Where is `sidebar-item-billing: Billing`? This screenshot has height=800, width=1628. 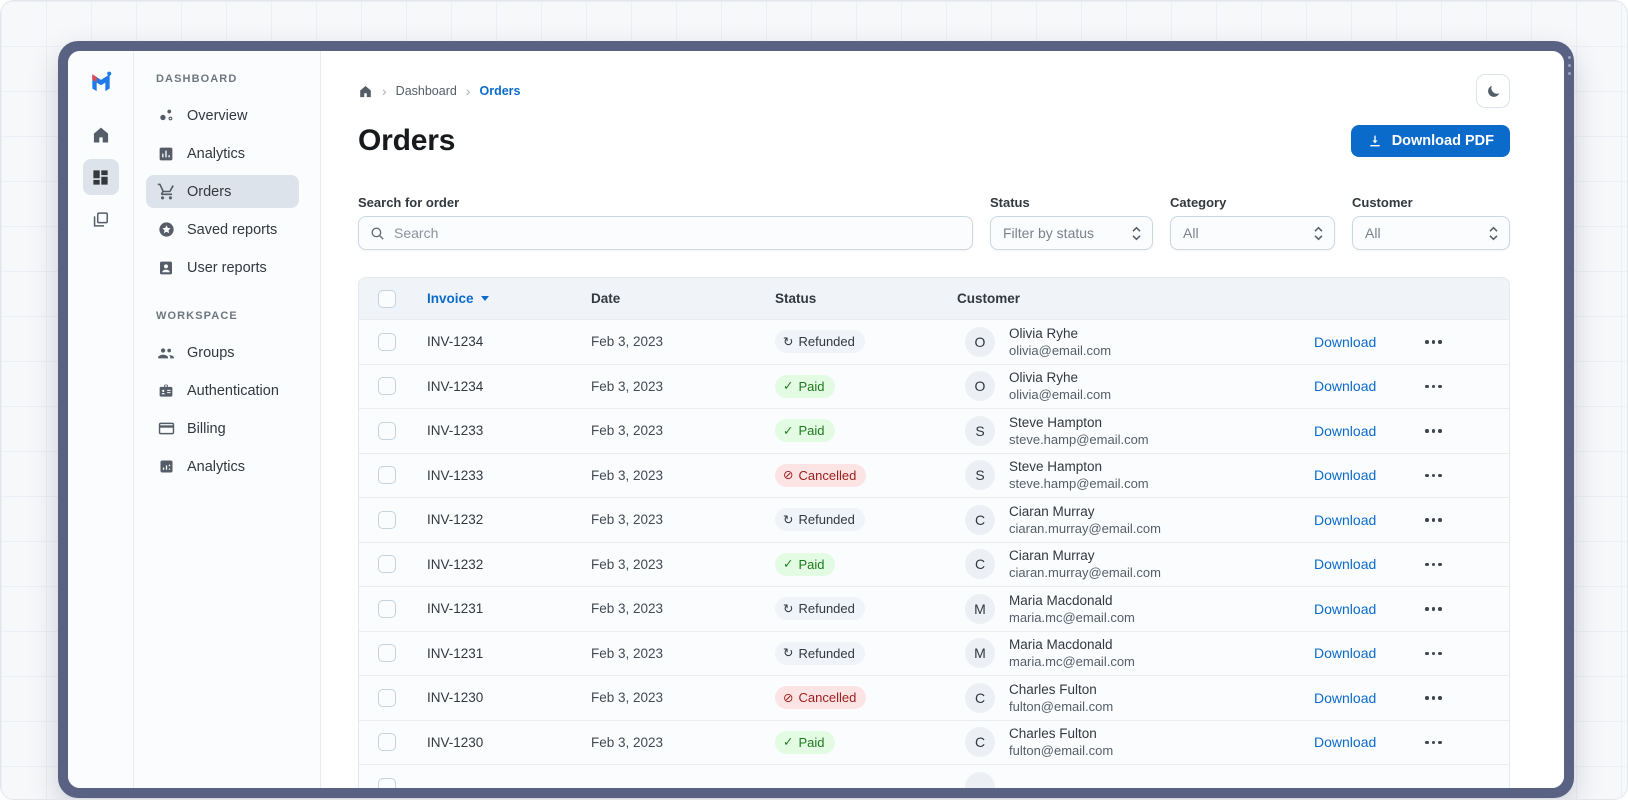 sidebar-item-billing: Billing is located at coordinates (222, 428).